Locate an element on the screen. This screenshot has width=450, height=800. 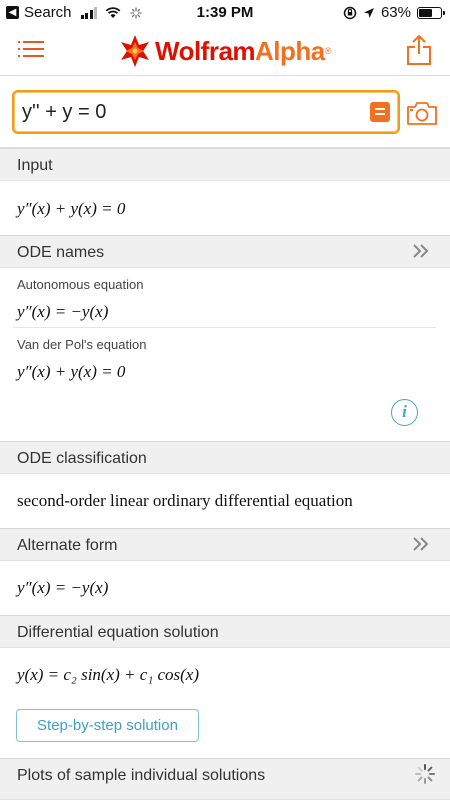
ode-name-result: y″(x) = −y(x) is located at coordinates (62, 312).